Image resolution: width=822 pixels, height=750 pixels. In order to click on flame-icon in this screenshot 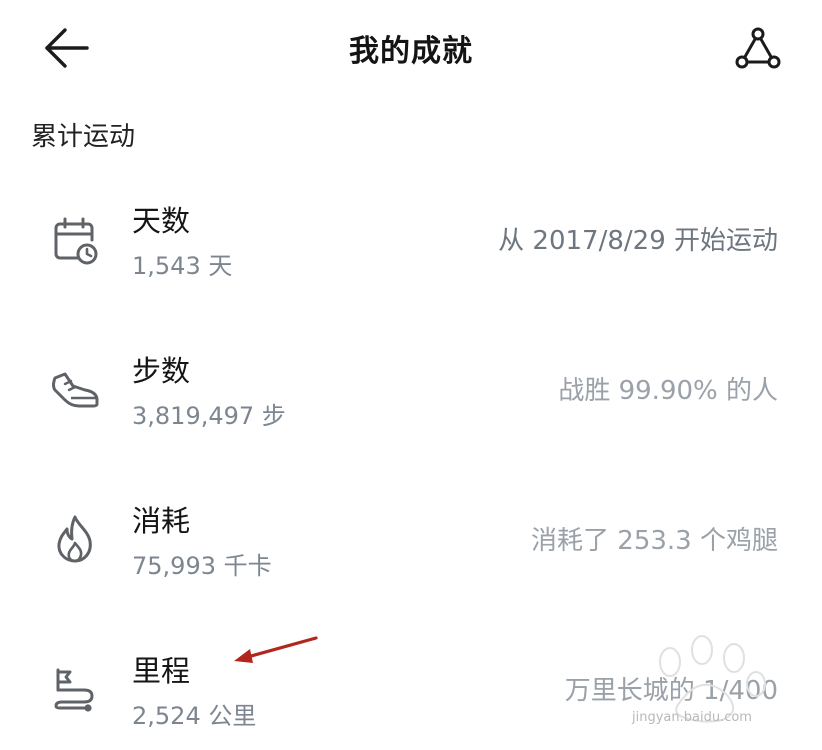, I will do `click(74, 539)`.